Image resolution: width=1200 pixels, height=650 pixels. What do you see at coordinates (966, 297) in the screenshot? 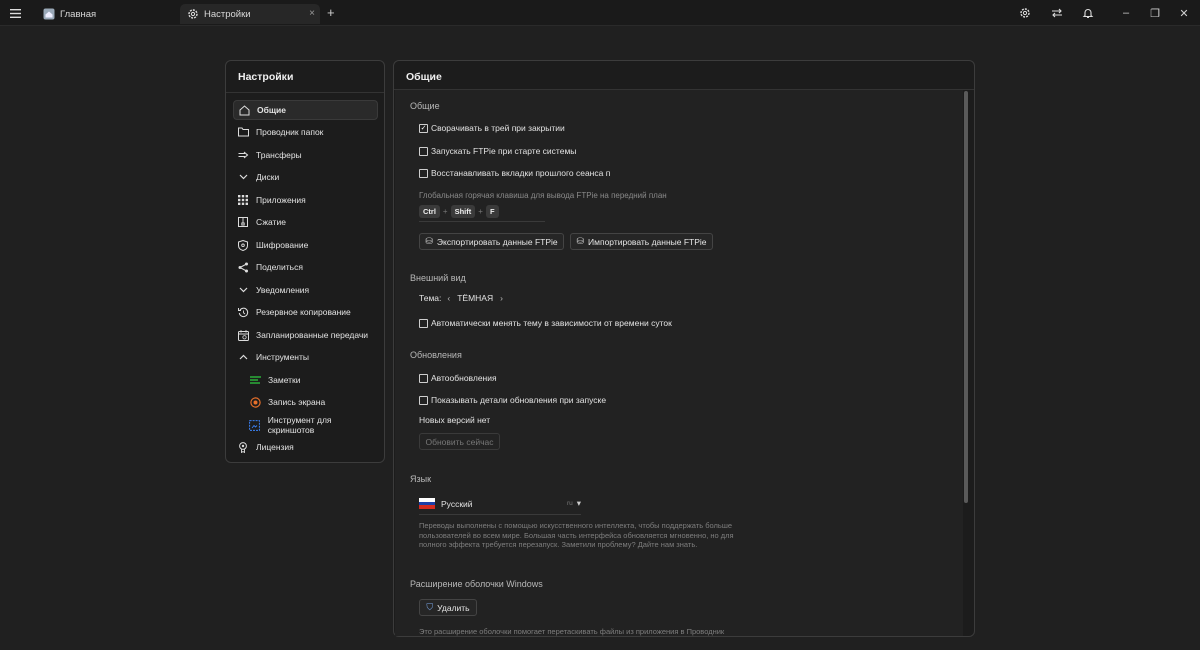
I see `vertical-scrollbar` at bounding box center [966, 297].